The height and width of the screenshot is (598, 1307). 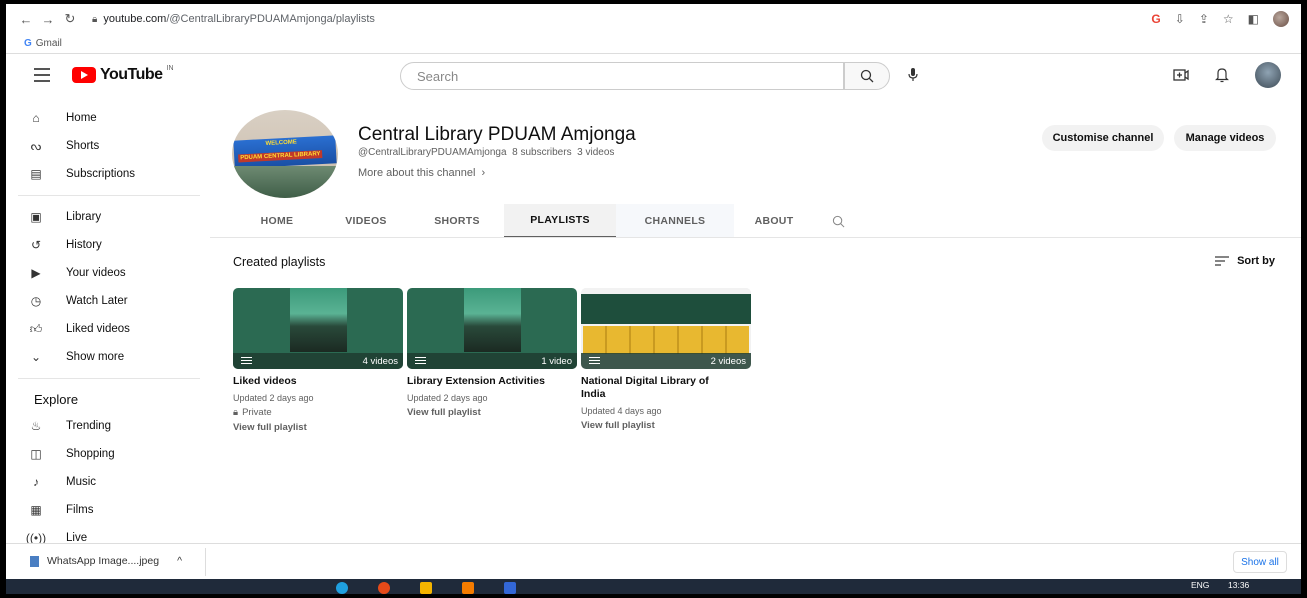 I want to click on show-all-downloads-button: Show all, so click(x=1260, y=562).